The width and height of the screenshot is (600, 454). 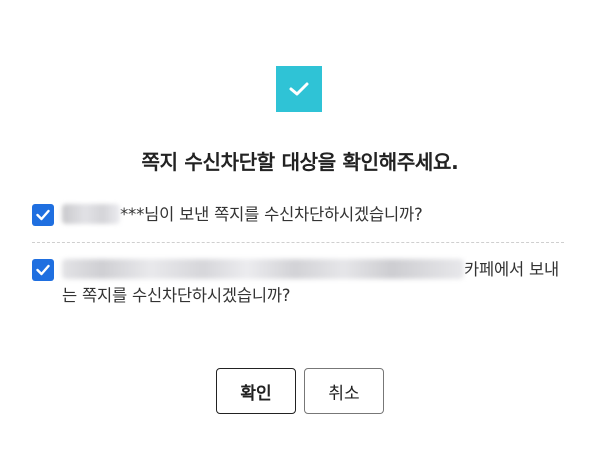 I want to click on cafe-block-checkbox, so click(x=43, y=270).